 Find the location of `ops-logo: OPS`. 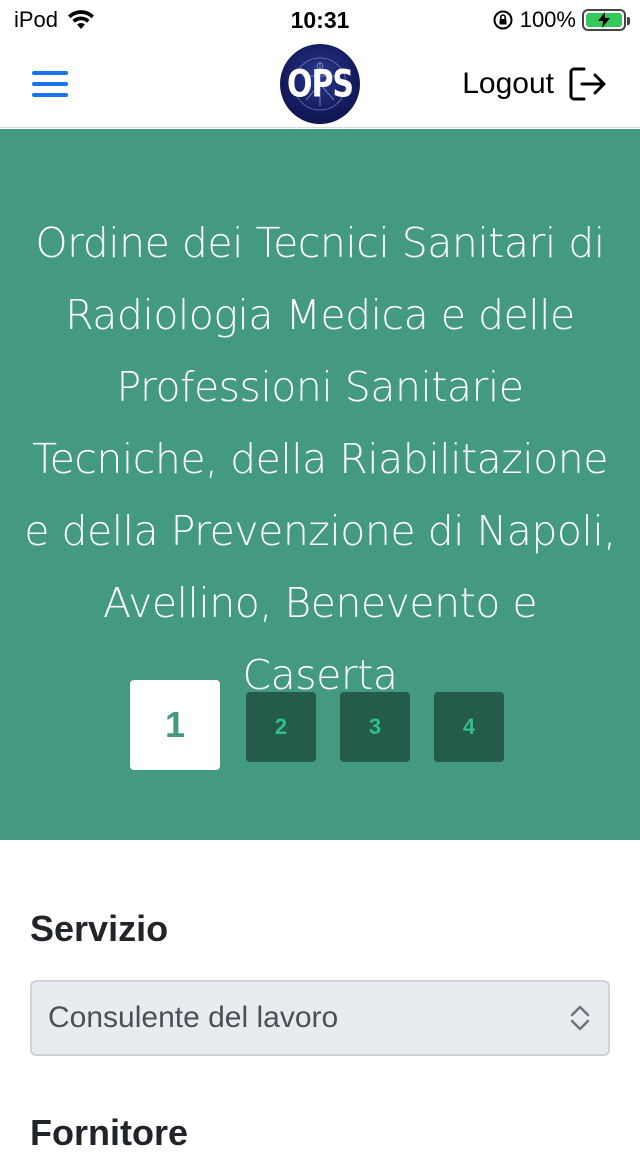

ops-logo: OPS is located at coordinates (320, 84).